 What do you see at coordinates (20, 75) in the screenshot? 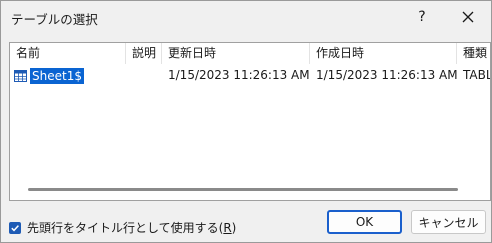
I see `table-icon` at bounding box center [20, 75].